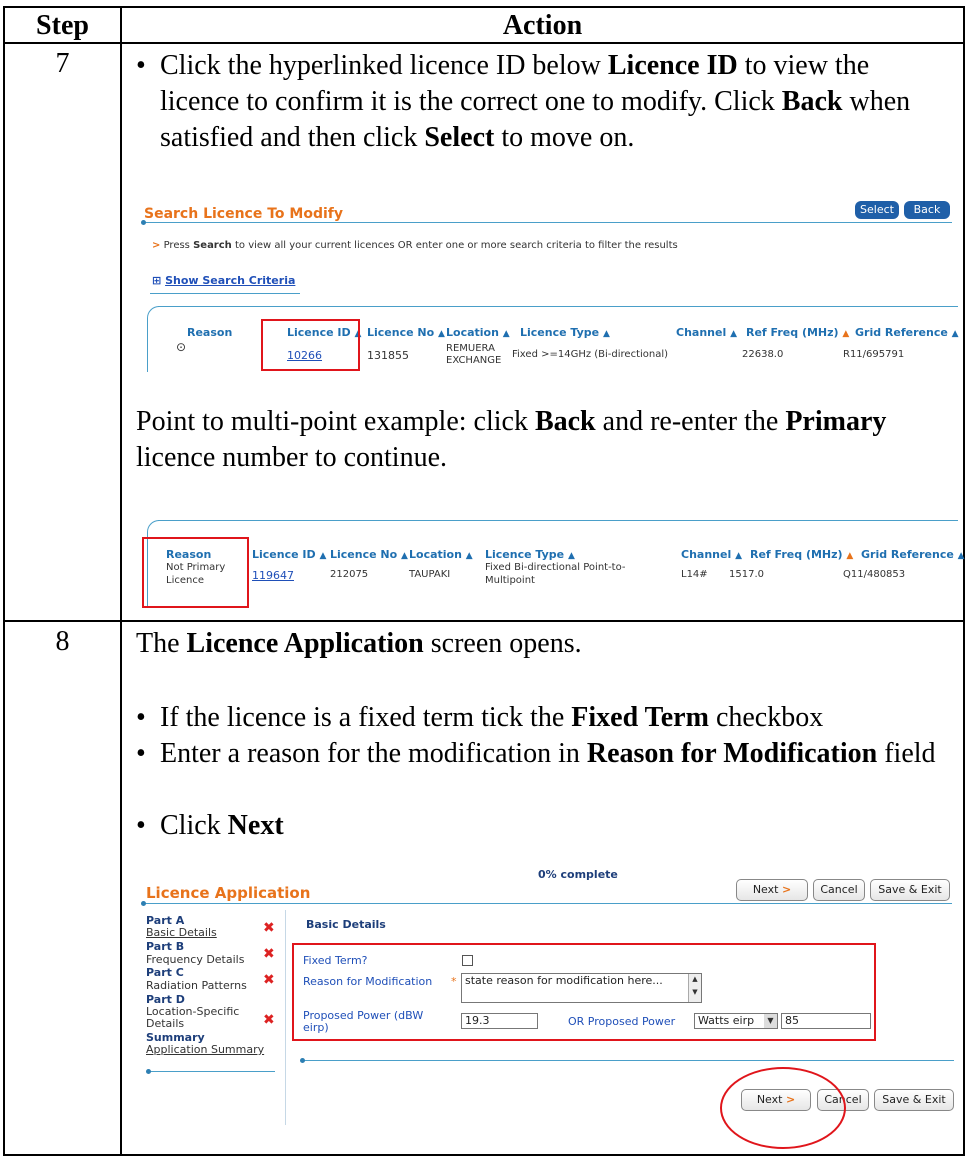  What do you see at coordinates (839, 890) in the screenshot?
I see `cancel-button: Cancel` at bounding box center [839, 890].